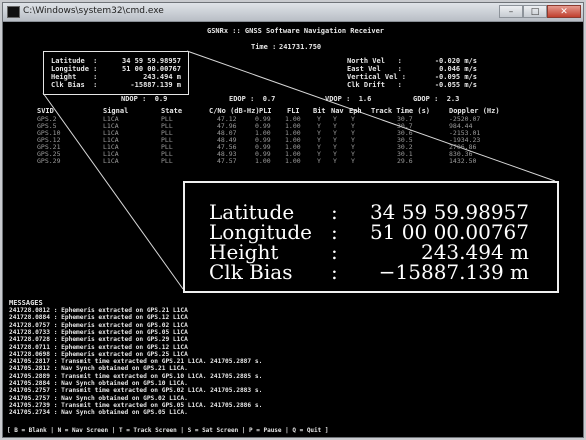  What do you see at coordinates (227, 161) in the screenshot?
I see `table-cell: 47.57` at bounding box center [227, 161].